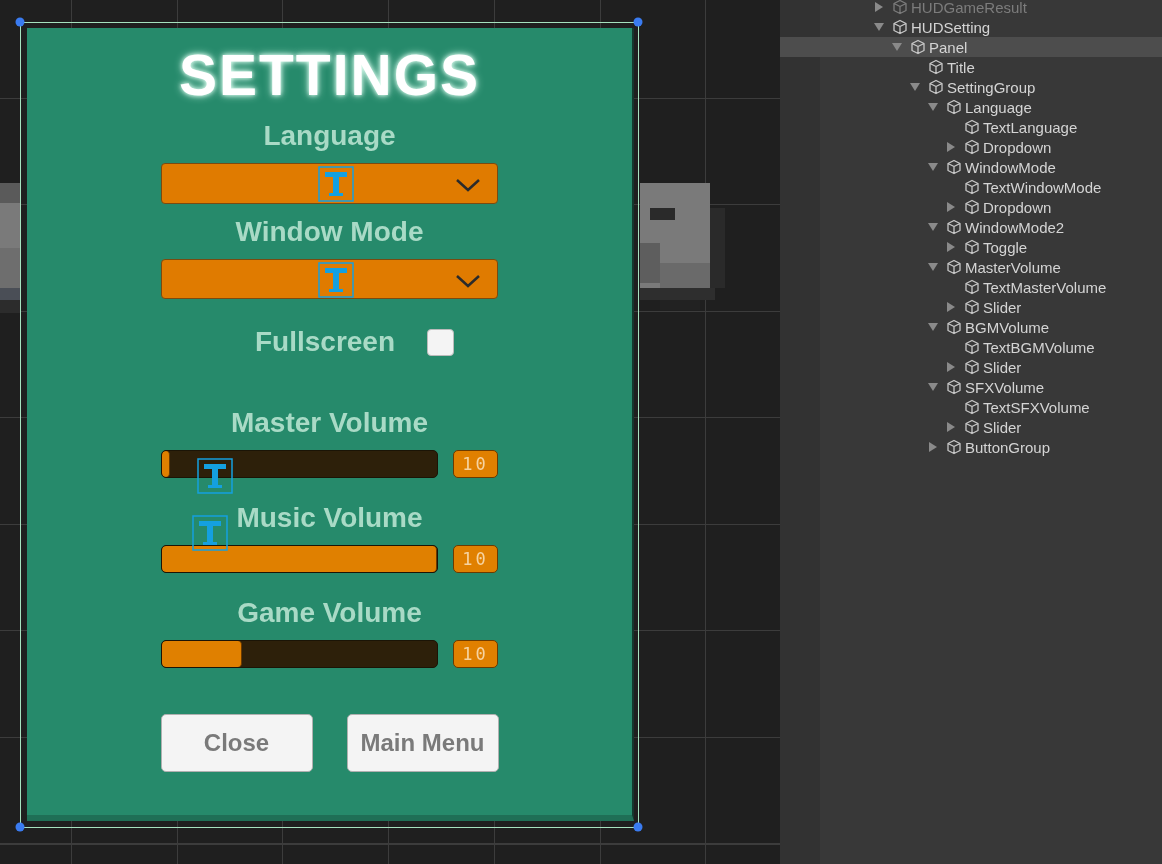 This screenshot has height=864, width=1162. Describe the element at coordinates (329, 75) in the screenshot. I see `panel-title: SETTINGS` at that location.